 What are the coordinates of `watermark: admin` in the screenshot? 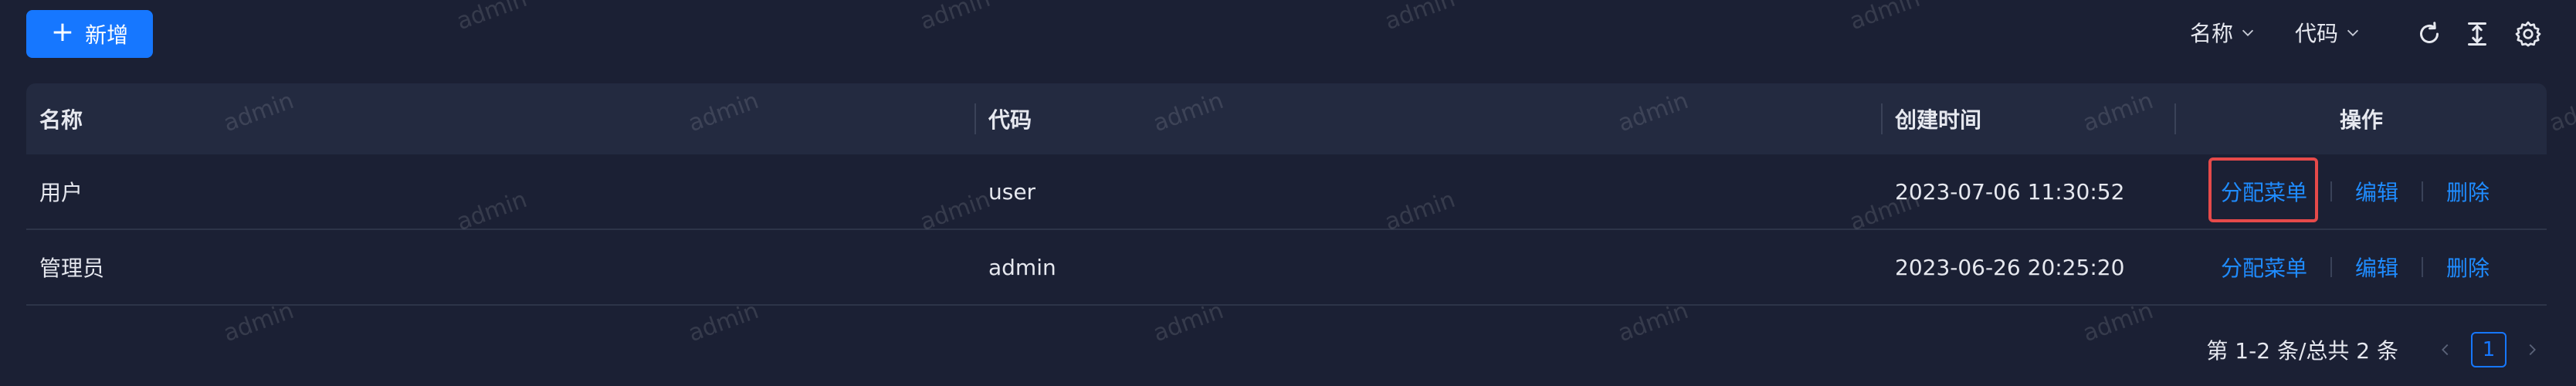 It's located at (2560, 112).